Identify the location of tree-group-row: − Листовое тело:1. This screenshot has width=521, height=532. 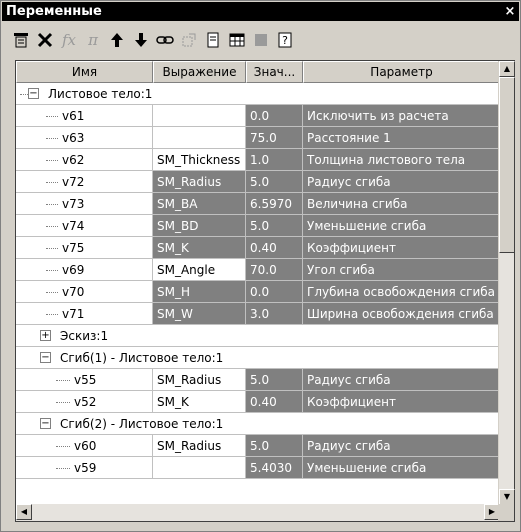
(258, 94).